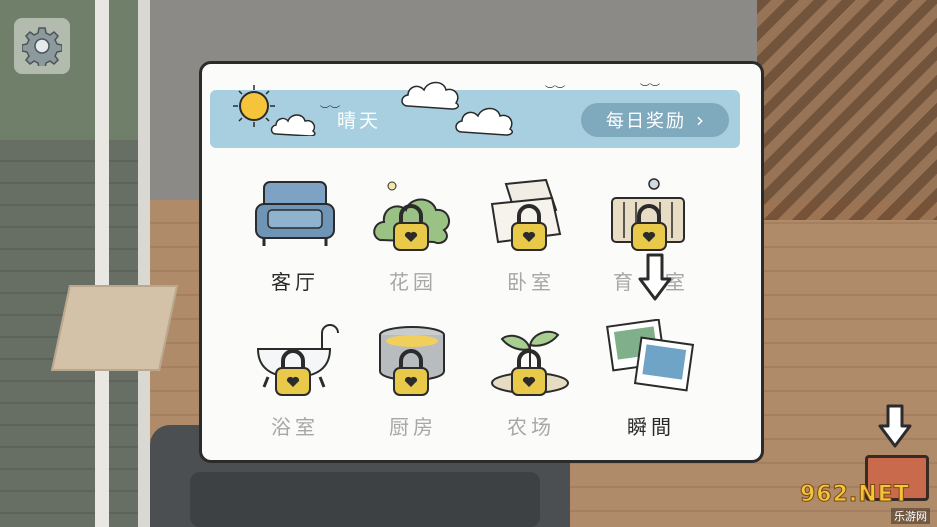 Image resolution: width=937 pixels, height=527 pixels. I want to click on staircase, so click(847, 110).